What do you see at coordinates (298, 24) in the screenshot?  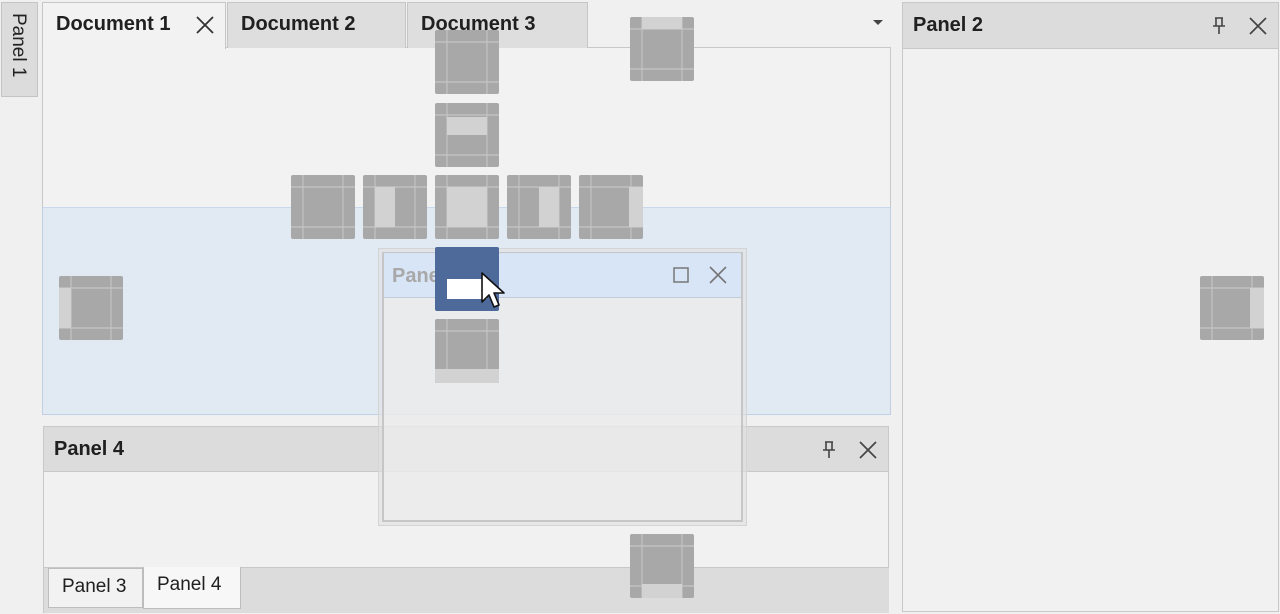 I see `tab-label: Document 2` at bounding box center [298, 24].